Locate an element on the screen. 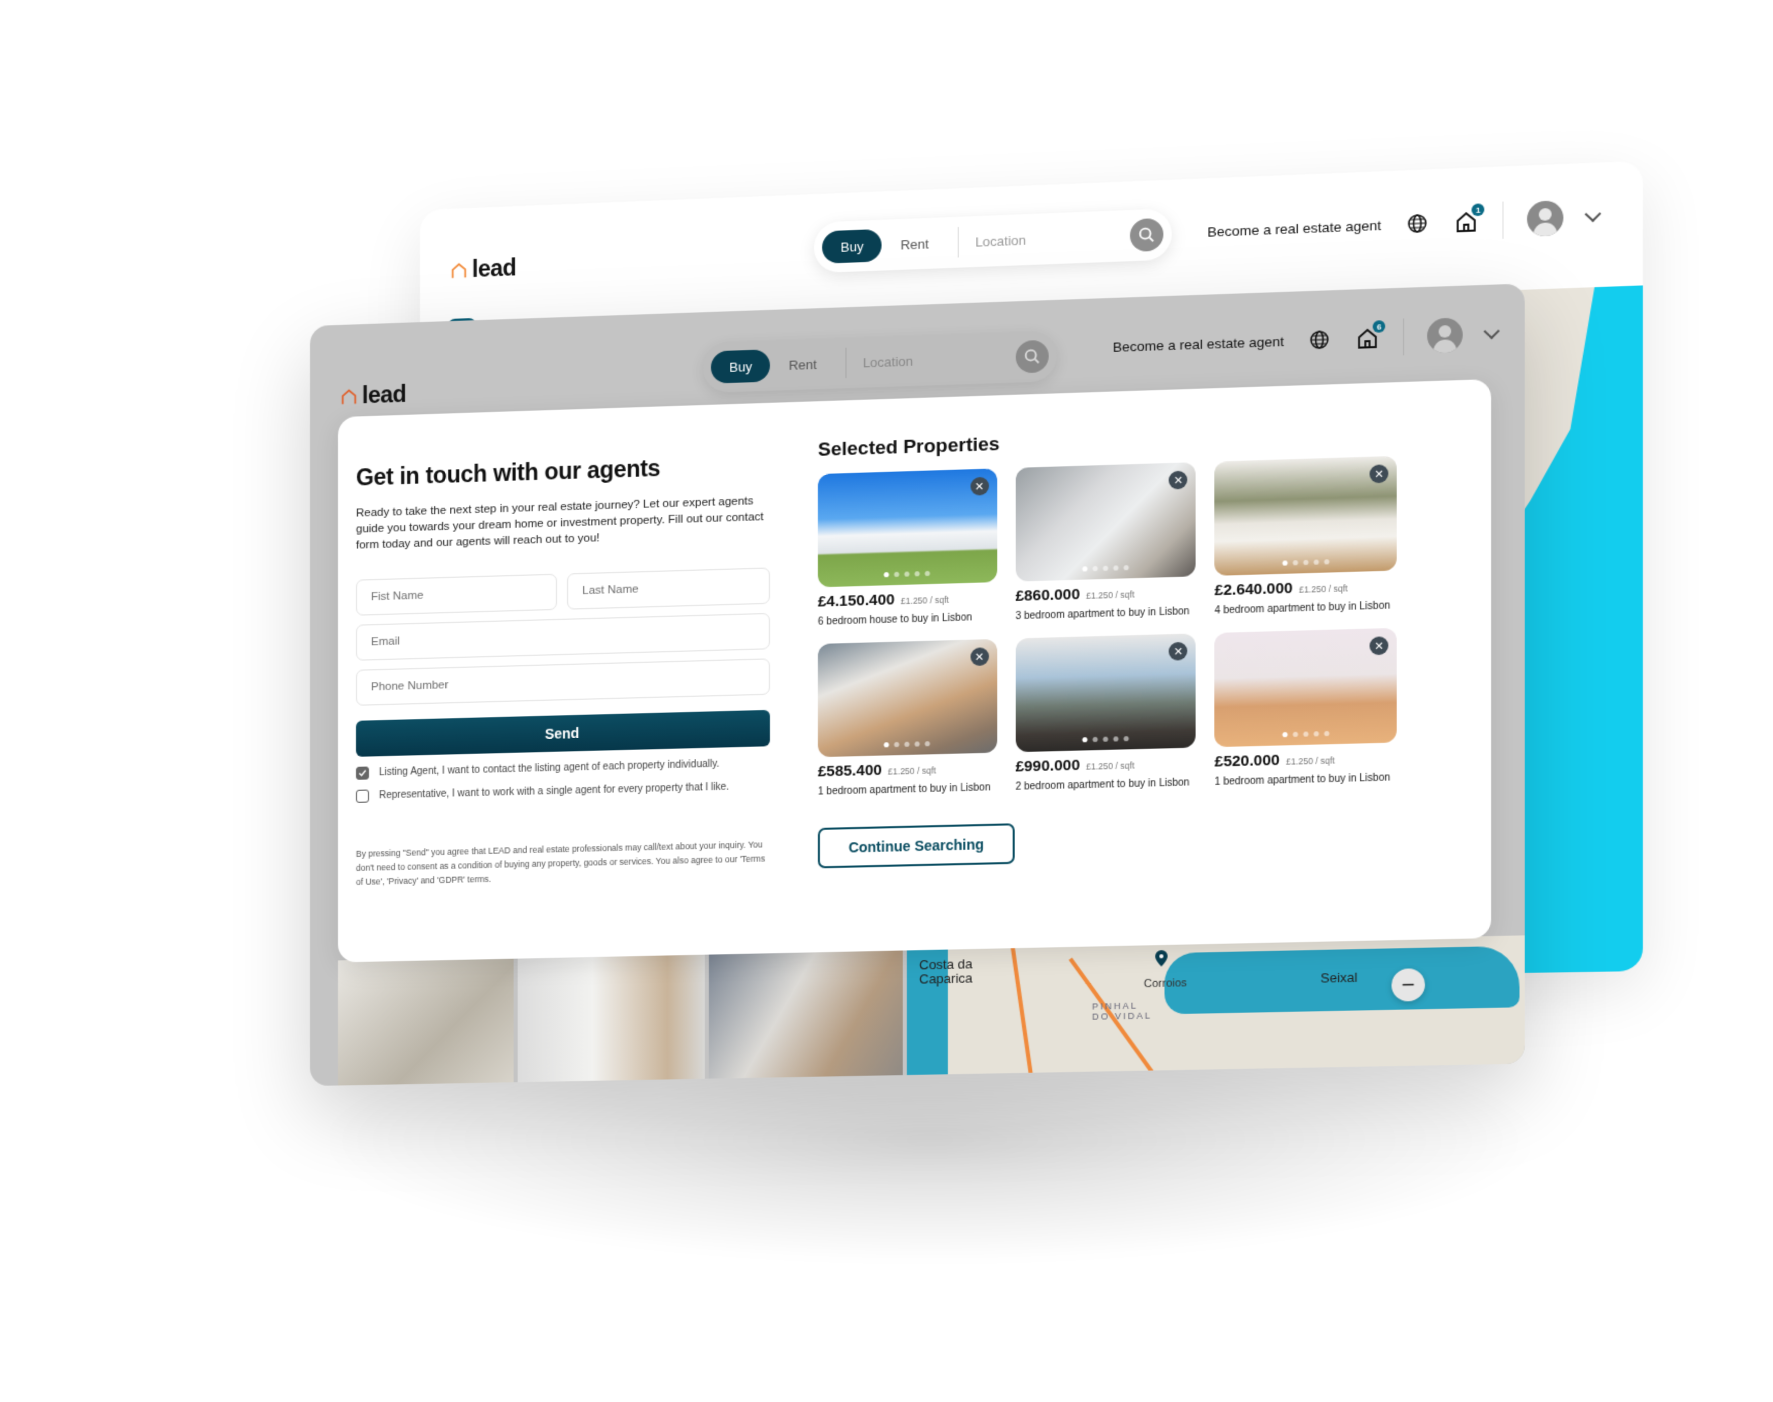 This screenshot has width=1773, height=1402. representative-checkbox is located at coordinates (362, 796).